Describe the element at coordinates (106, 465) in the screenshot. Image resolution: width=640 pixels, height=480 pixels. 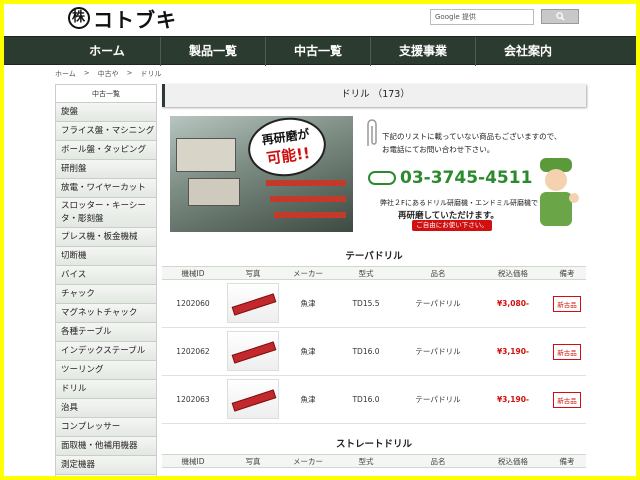
I see `sidebar-item: 測定機器` at that location.